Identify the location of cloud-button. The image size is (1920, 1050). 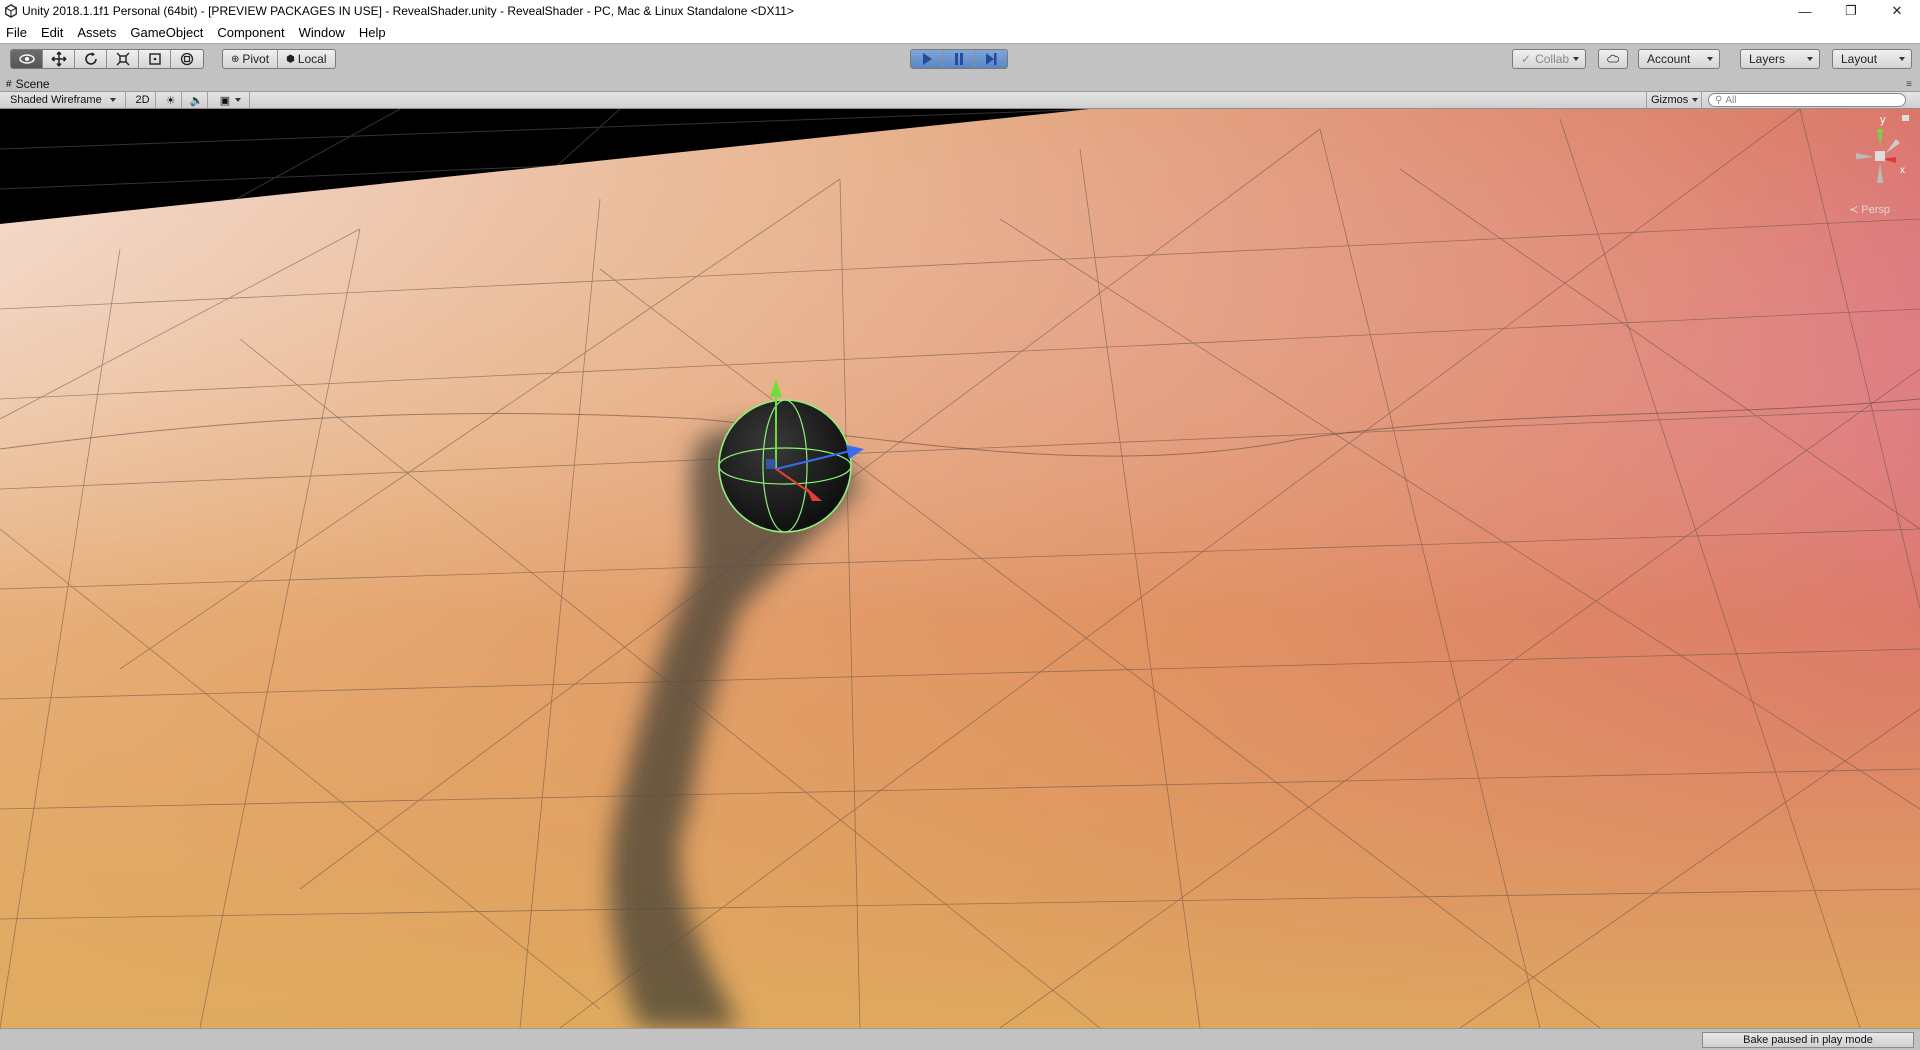
(1613, 59).